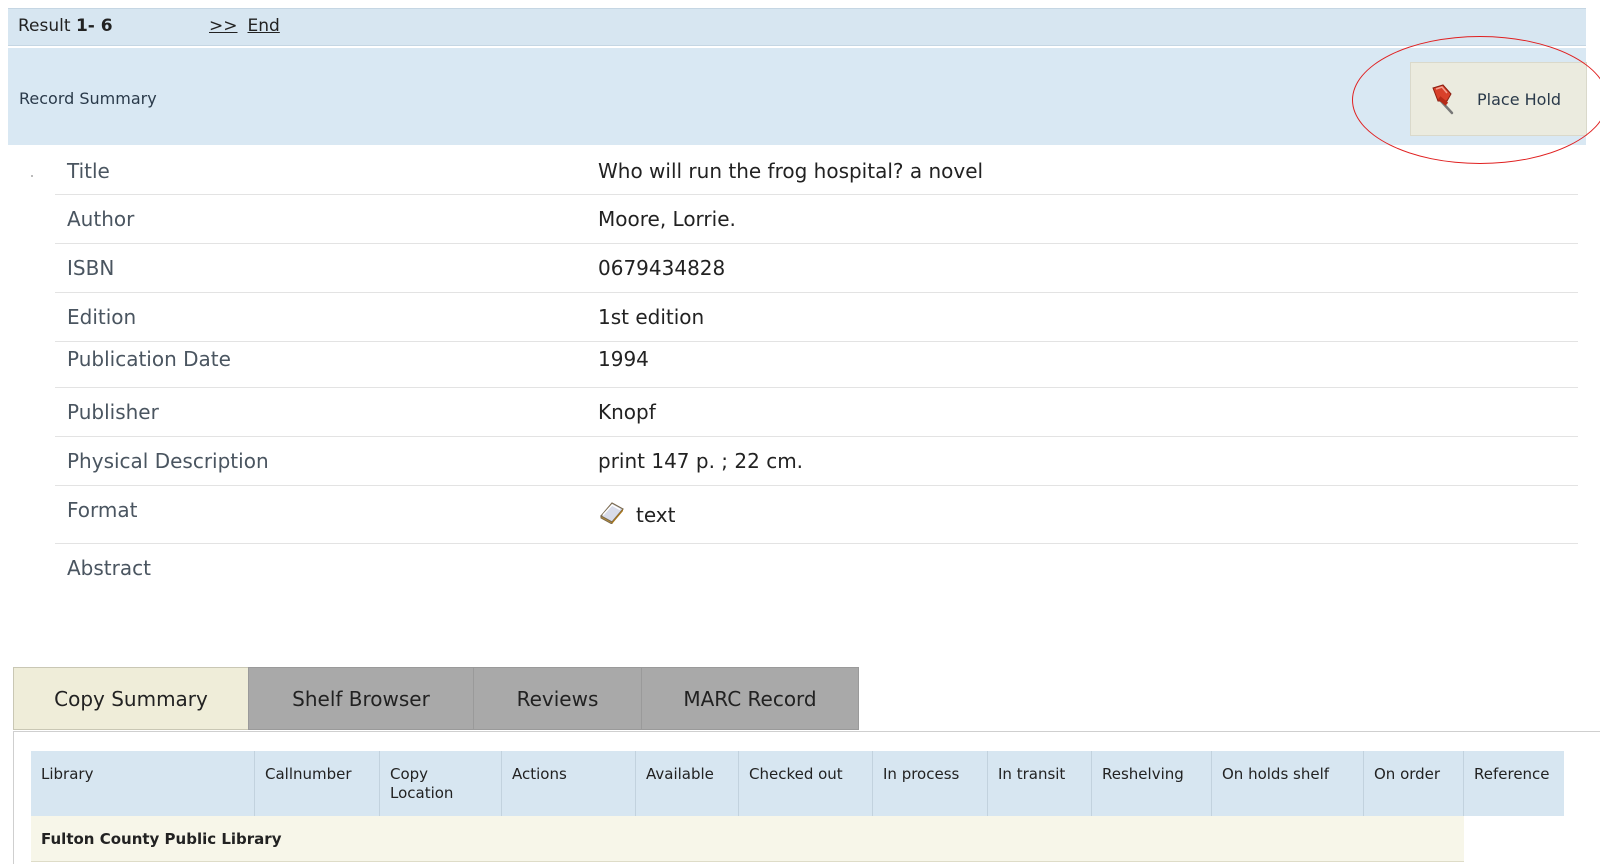  Describe the element at coordinates (1519, 99) in the screenshot. I see `place-hold-label: Place Hold` at that location.